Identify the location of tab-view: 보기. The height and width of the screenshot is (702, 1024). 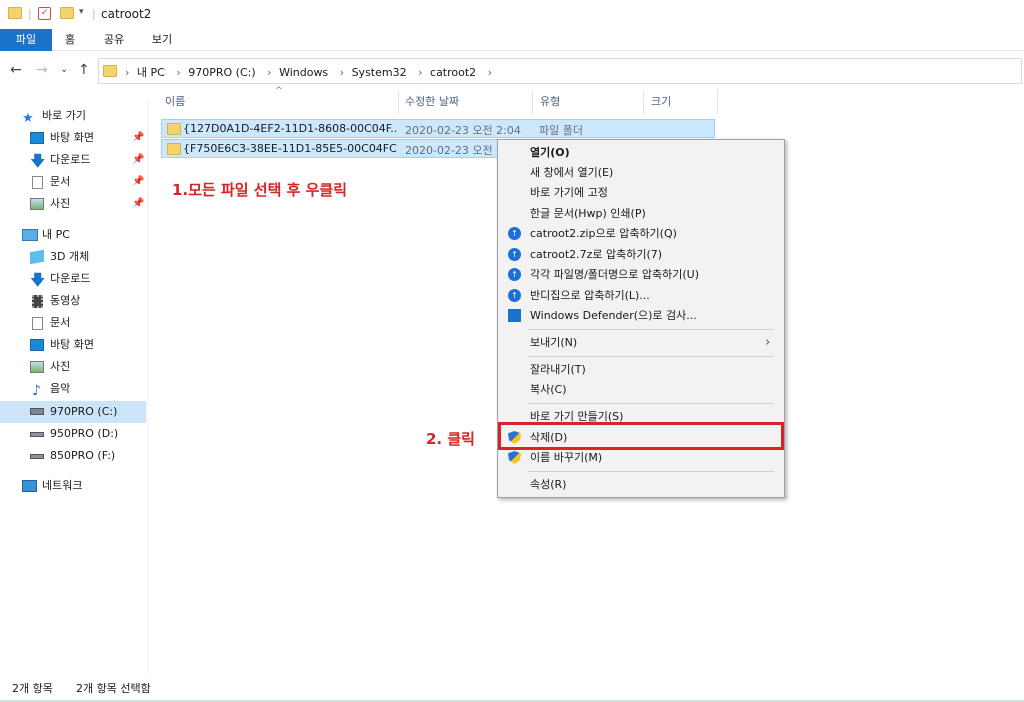
(162, 40).